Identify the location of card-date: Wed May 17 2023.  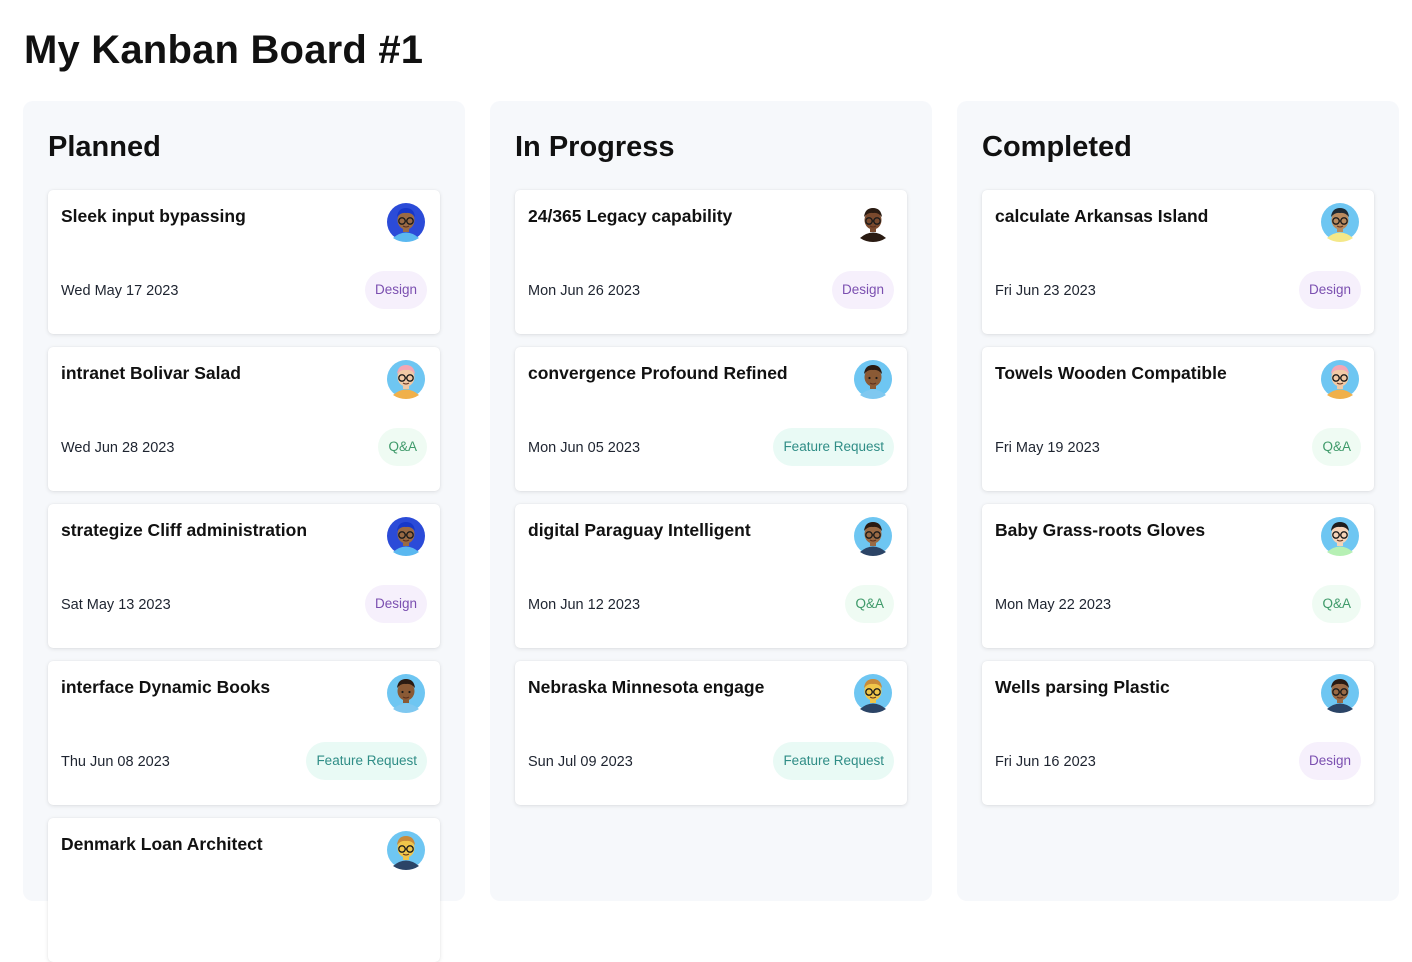
(120, 291).